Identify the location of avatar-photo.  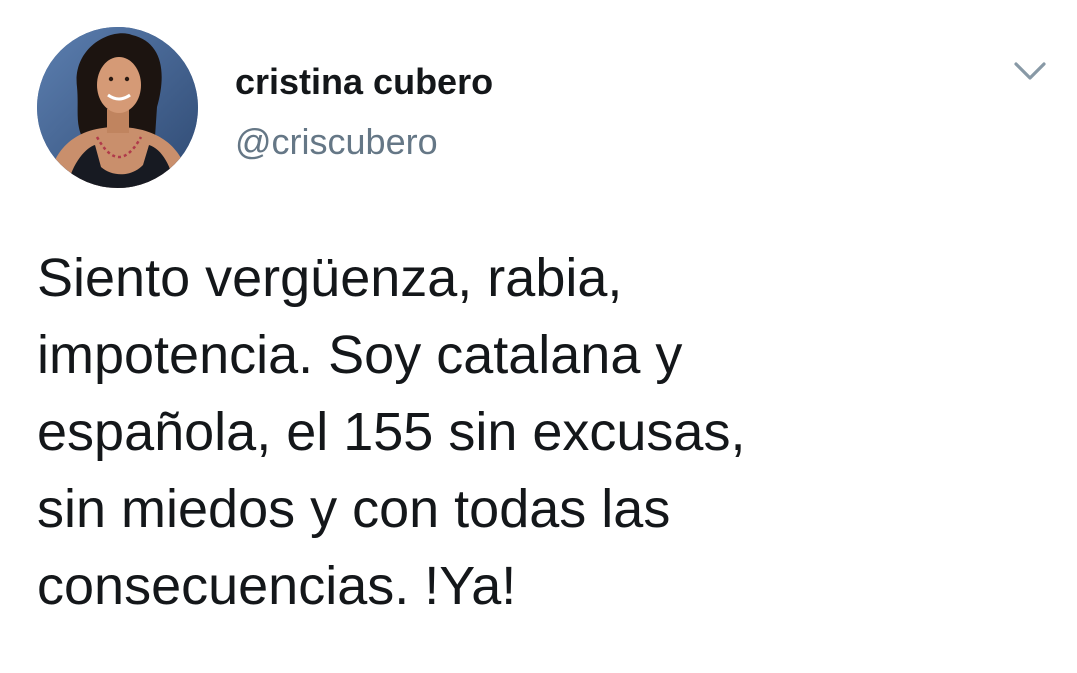
(117, 107).